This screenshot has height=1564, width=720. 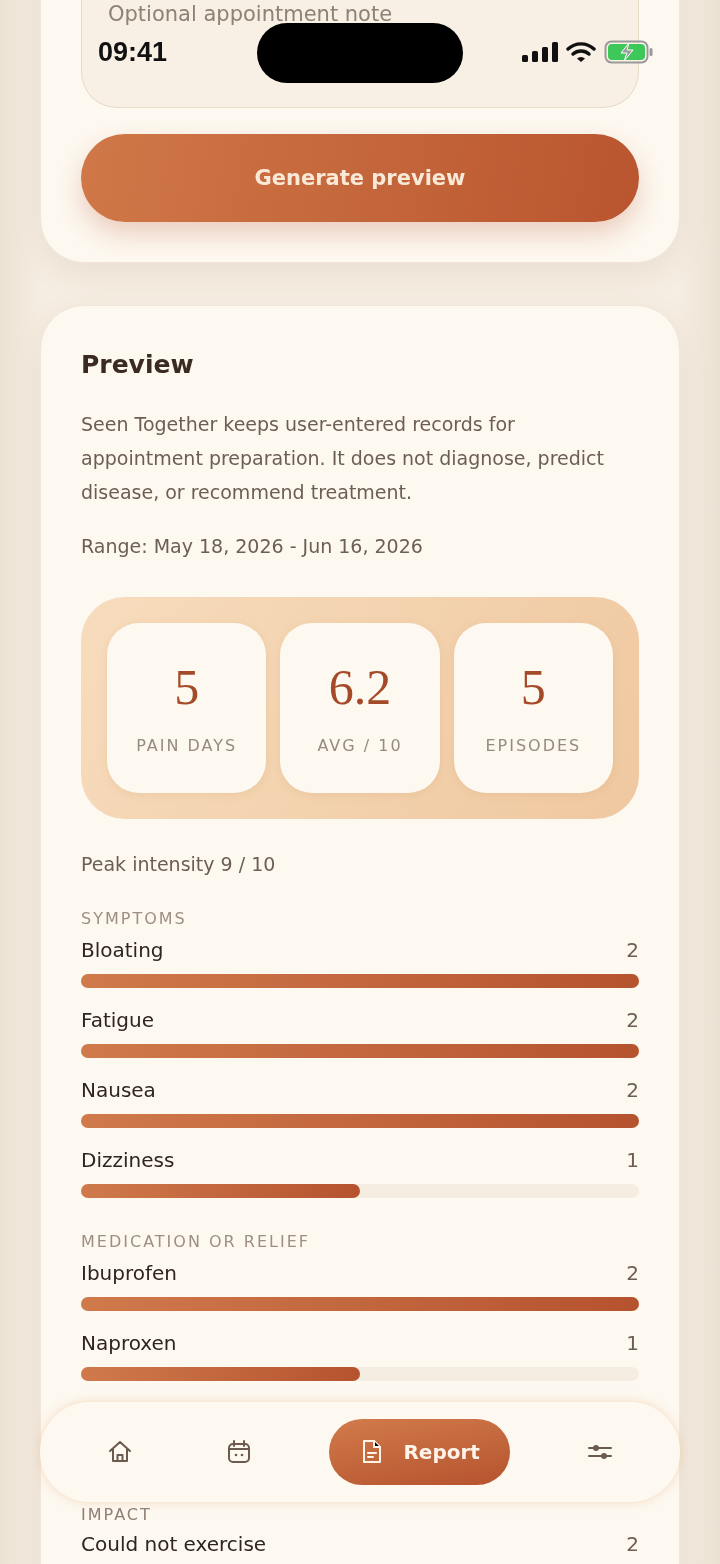 I want to click on stat-label: AVG / 10, so click(x=360, y=745).